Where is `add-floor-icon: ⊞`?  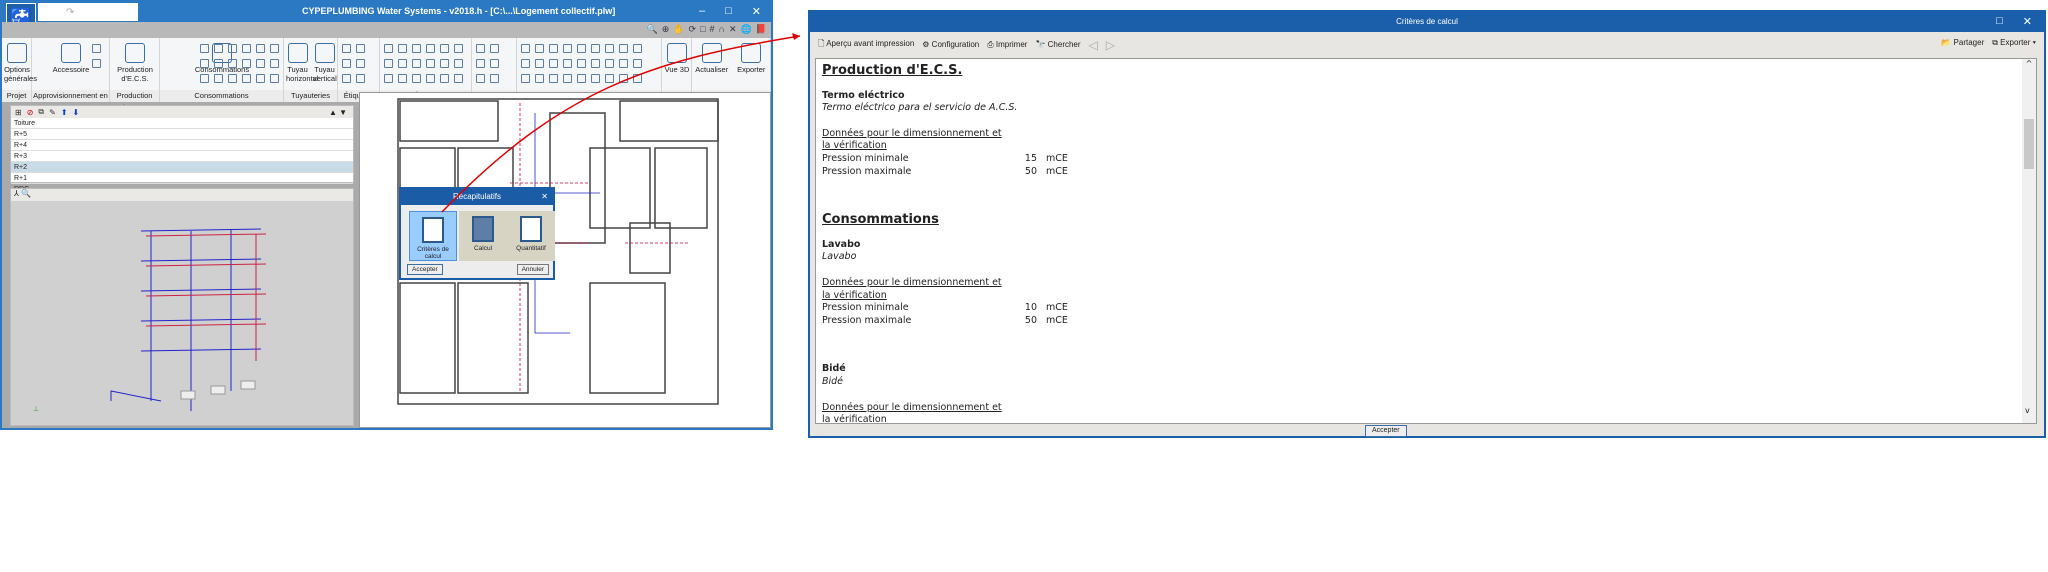 add-floor-icon: ⊞ is located at coordinates (18, 112).